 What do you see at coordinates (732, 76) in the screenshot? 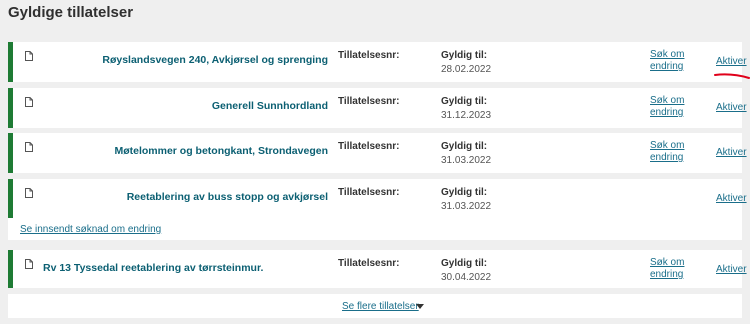
I see `annotation-underline-mark` at bounding box center [732, 76].